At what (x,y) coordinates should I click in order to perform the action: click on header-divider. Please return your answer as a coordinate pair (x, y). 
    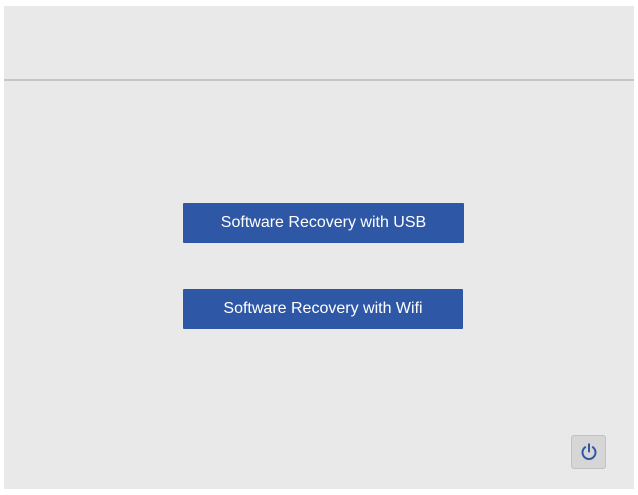
    Looking at the image, I should click on (319, 80).